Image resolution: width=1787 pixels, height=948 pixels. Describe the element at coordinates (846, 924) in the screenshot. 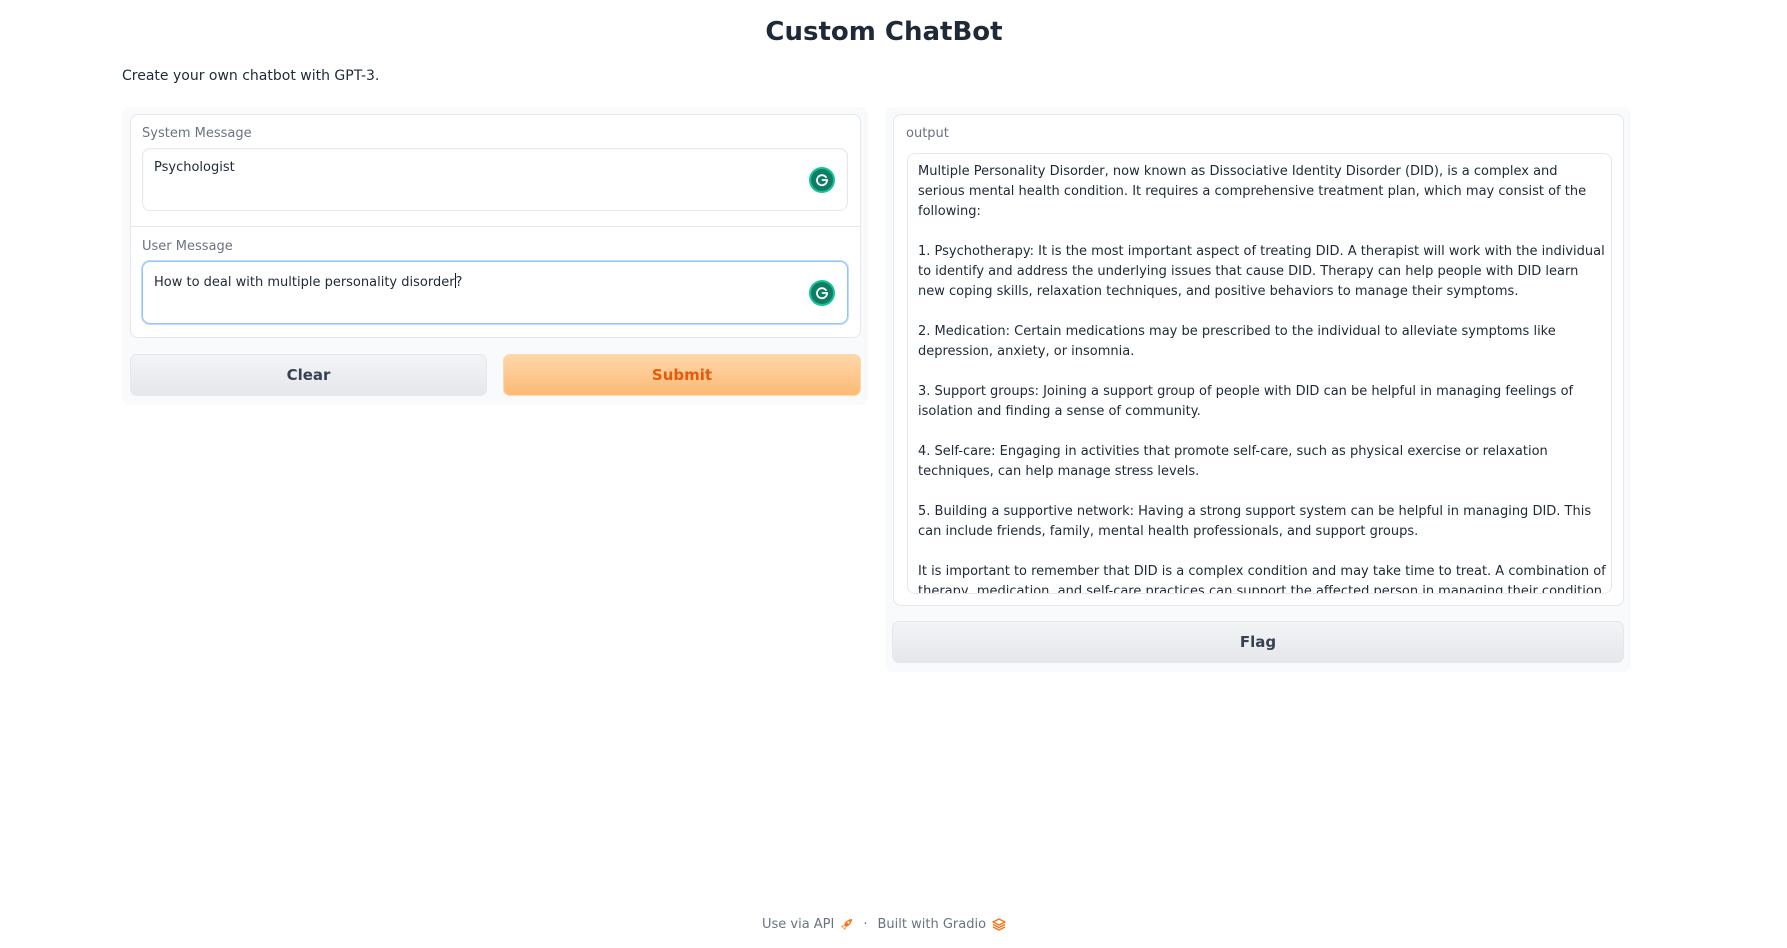

I see `rocket-icon` at that location.